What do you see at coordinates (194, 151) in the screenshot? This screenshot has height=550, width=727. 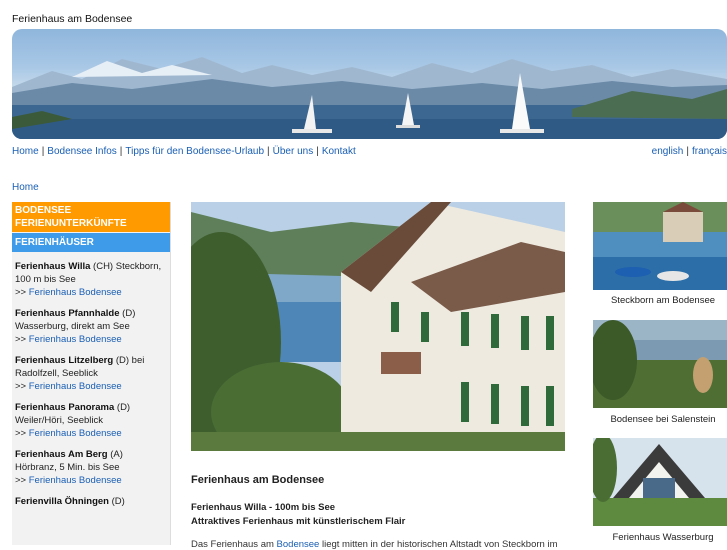 I see `nav-tipps: Tipps für den Bodensee-Urlaub` at bounding box center [194, 151].